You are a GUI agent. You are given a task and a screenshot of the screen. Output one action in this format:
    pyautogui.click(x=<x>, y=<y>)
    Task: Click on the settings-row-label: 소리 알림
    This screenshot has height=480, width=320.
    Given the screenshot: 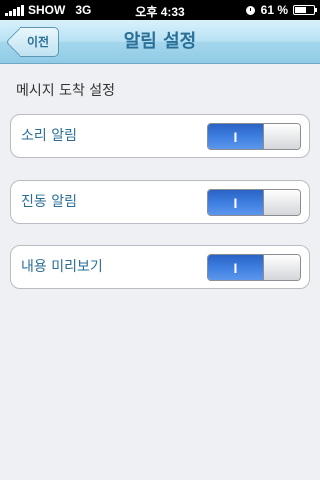 What is the action you would take?
    pyautogui.click(x=49, y=136)
    